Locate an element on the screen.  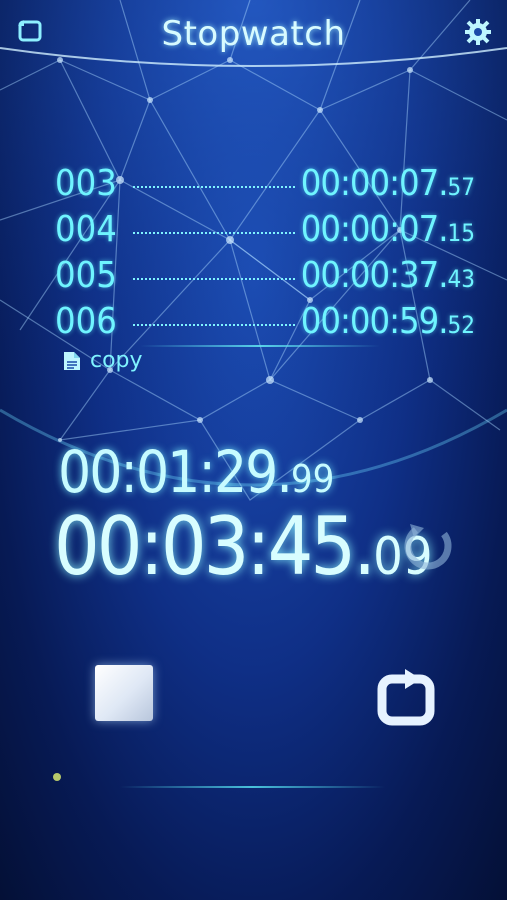
top-bar: Stopwatch is located at coordinates (253, 36).